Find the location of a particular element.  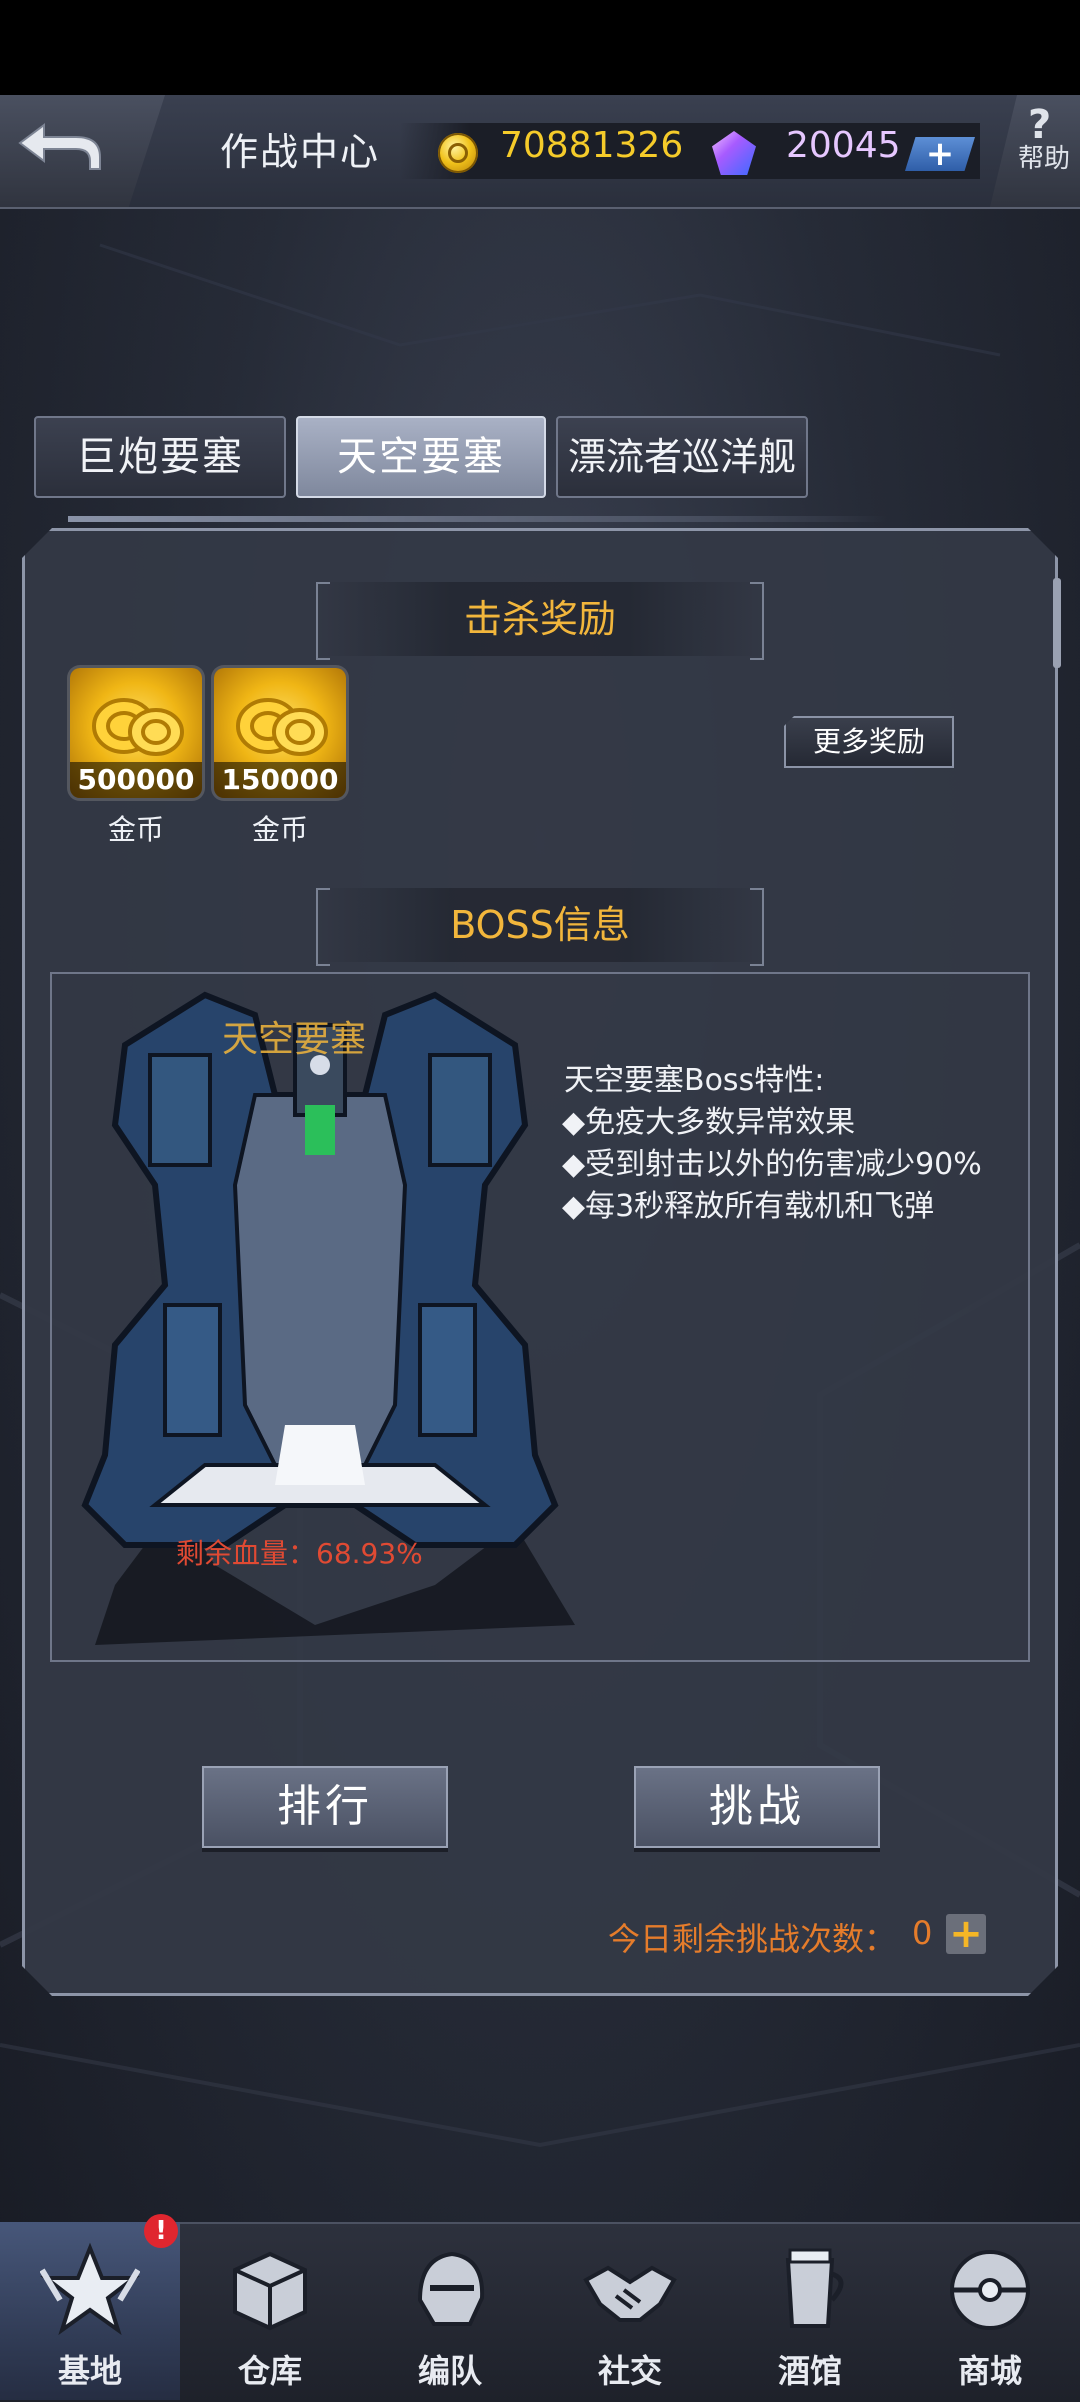

kill-rewards-title: 击杀奖励 is located at coordinates (540, 621).